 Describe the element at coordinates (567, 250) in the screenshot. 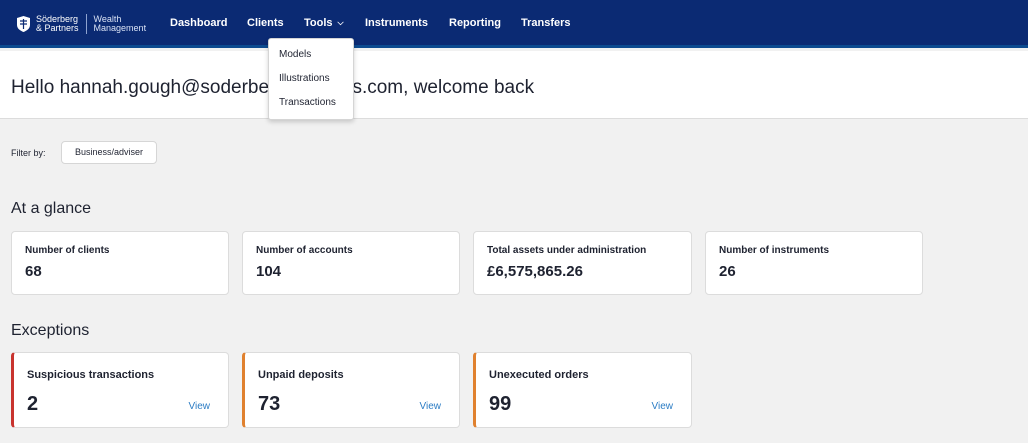

I see `card-label: Total assets under administration` at that location.